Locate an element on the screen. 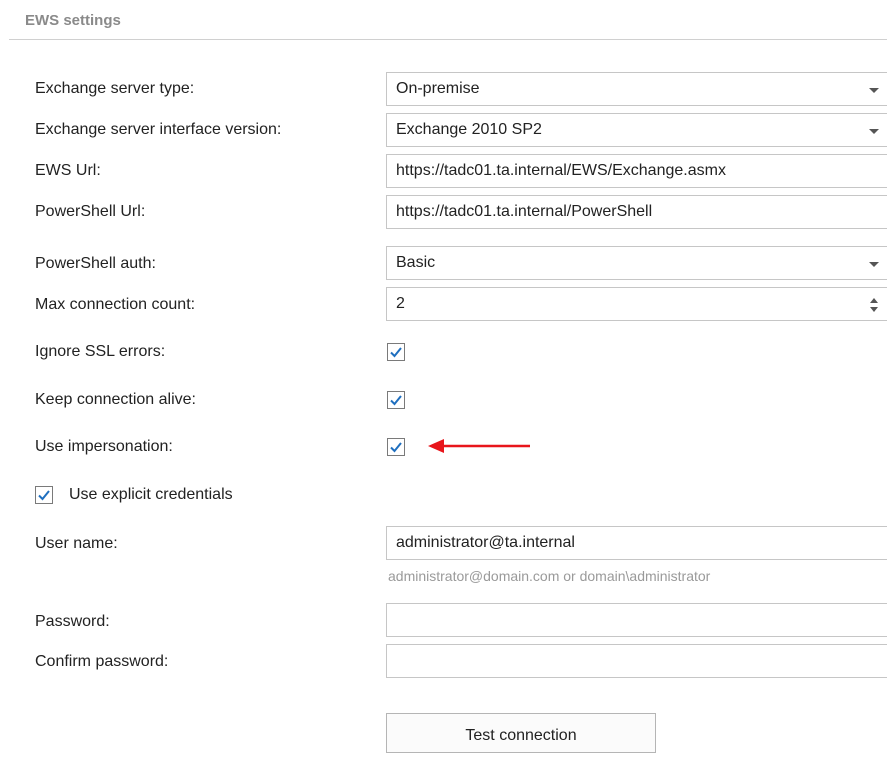 Image resolution: width=887 pixels, height=758 pixels. confirm-password-label: Confirm password: is located at coordinates (102, 661).